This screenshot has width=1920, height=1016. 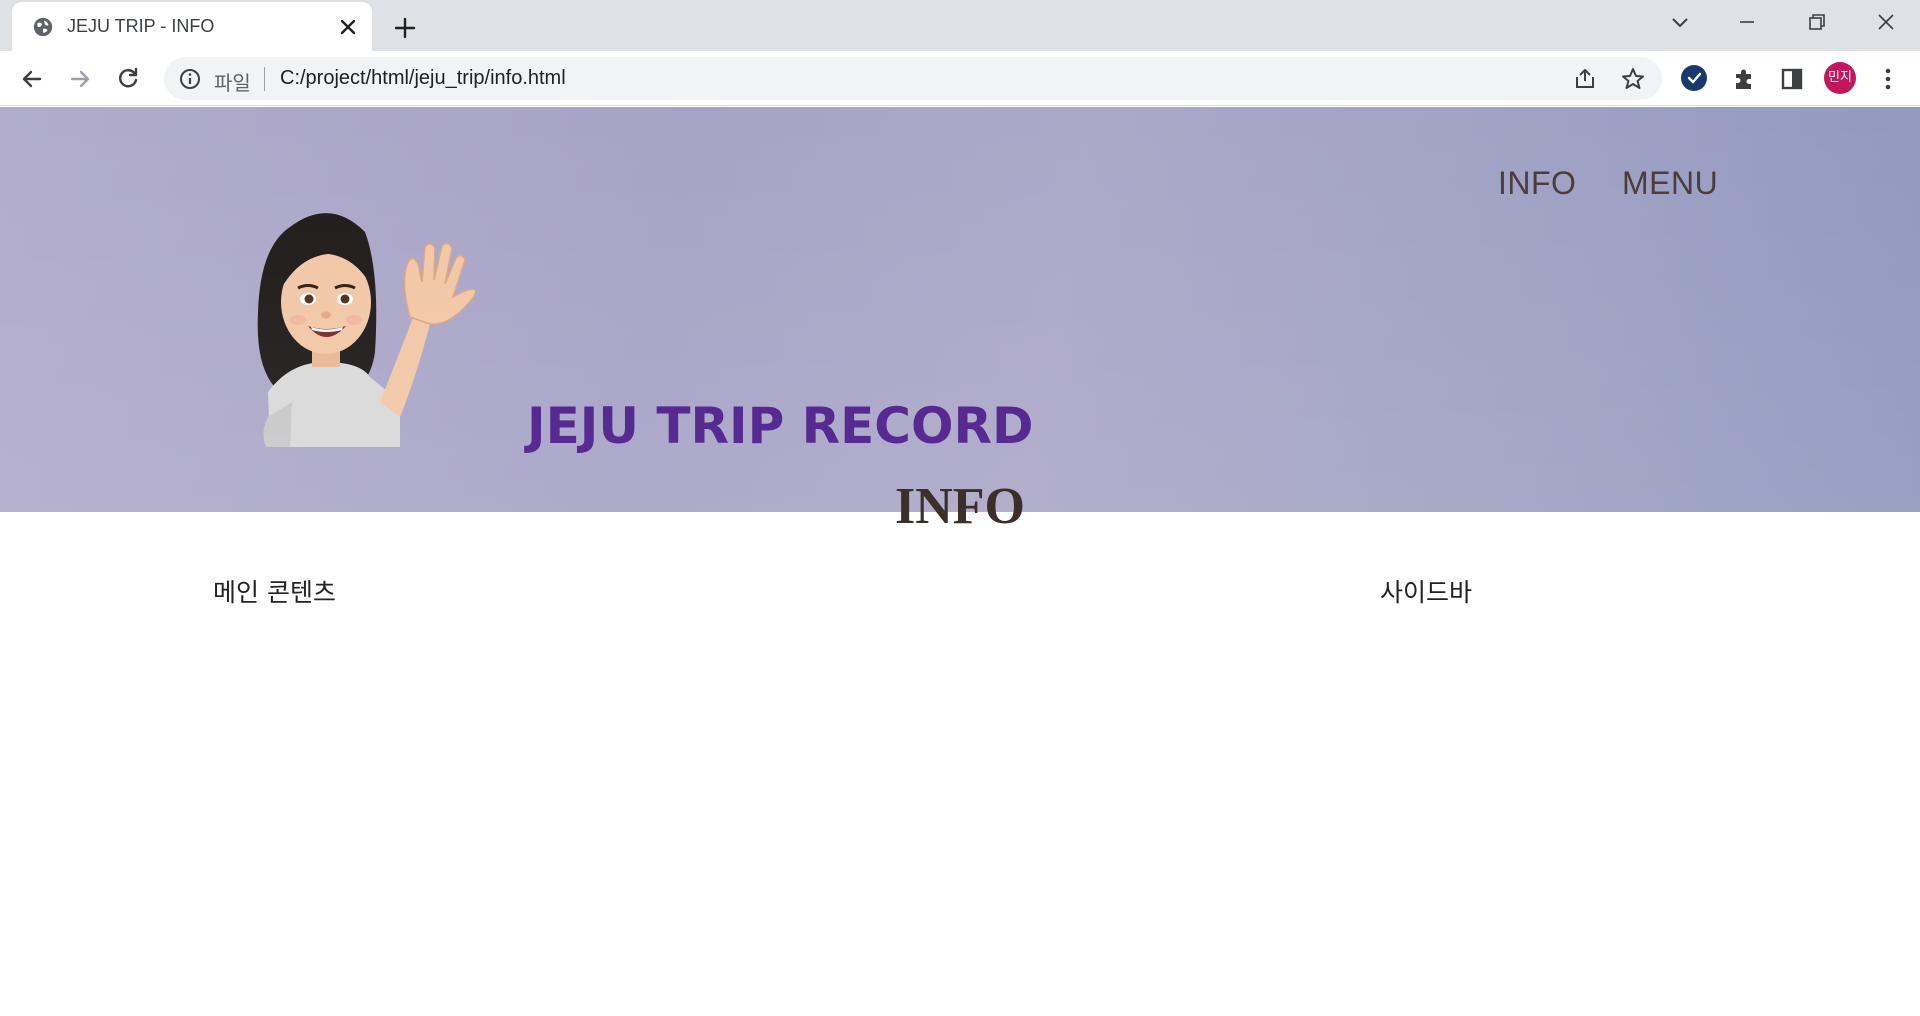 I want to click on info-icon, so click(x=190, y=79).